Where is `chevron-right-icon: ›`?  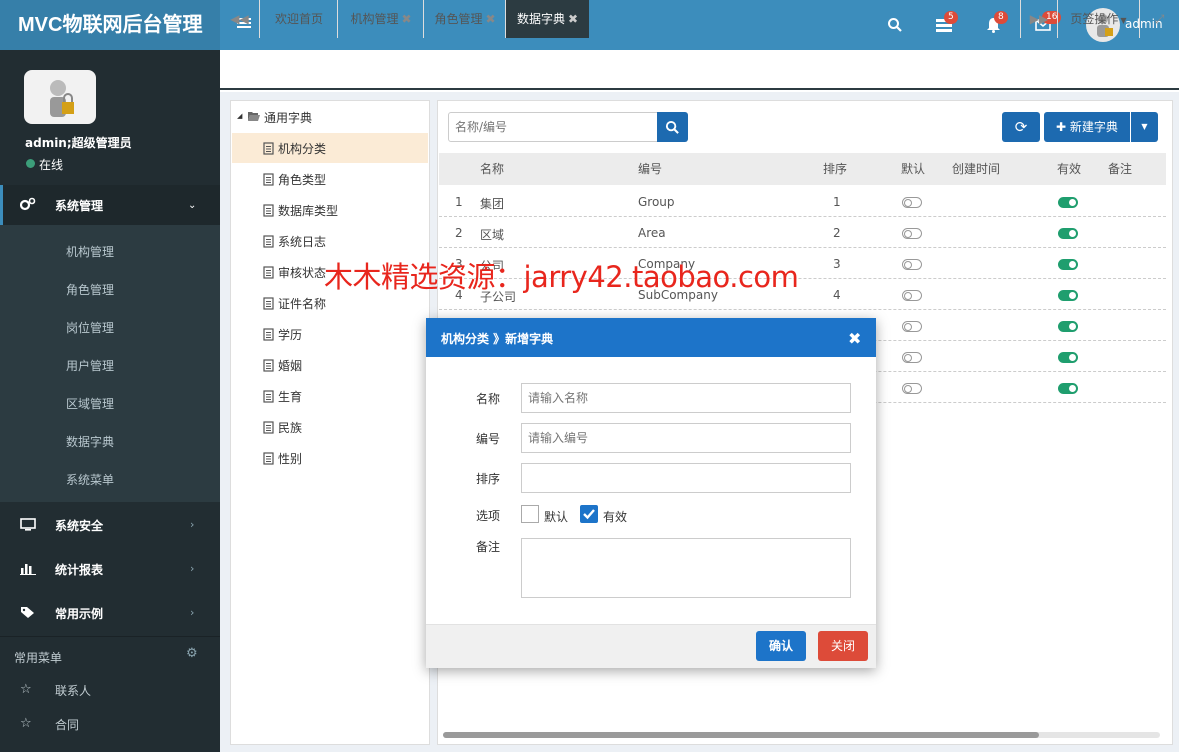 chevron-right-icon: › is located at coordinates (192, 524).